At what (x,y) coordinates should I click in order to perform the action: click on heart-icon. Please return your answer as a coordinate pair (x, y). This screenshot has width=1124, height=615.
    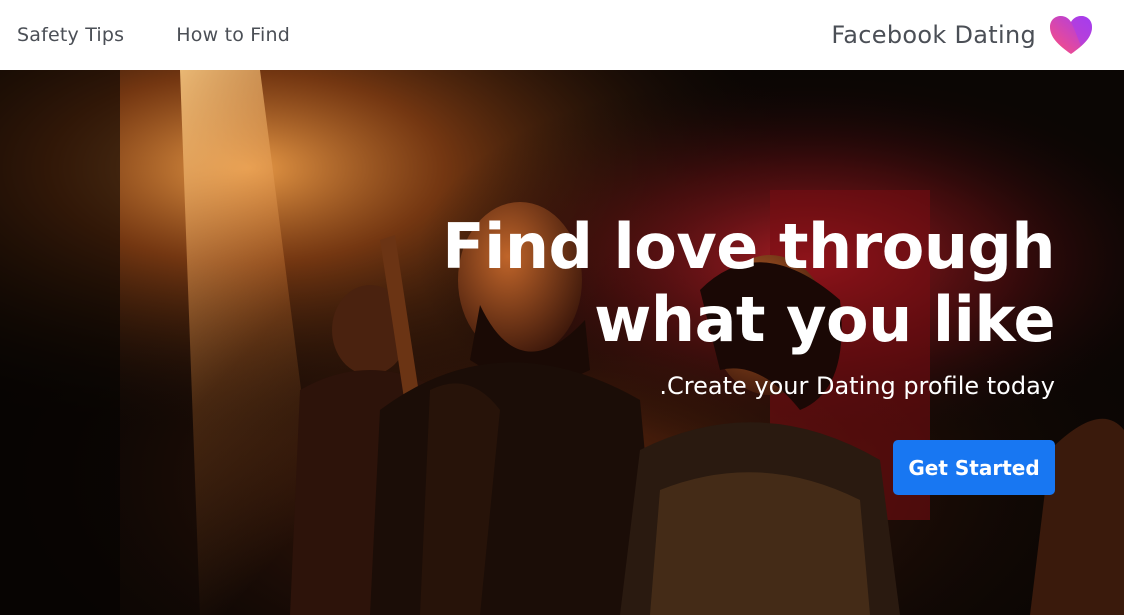
    Looking at the image, I should click on (1071, 35).